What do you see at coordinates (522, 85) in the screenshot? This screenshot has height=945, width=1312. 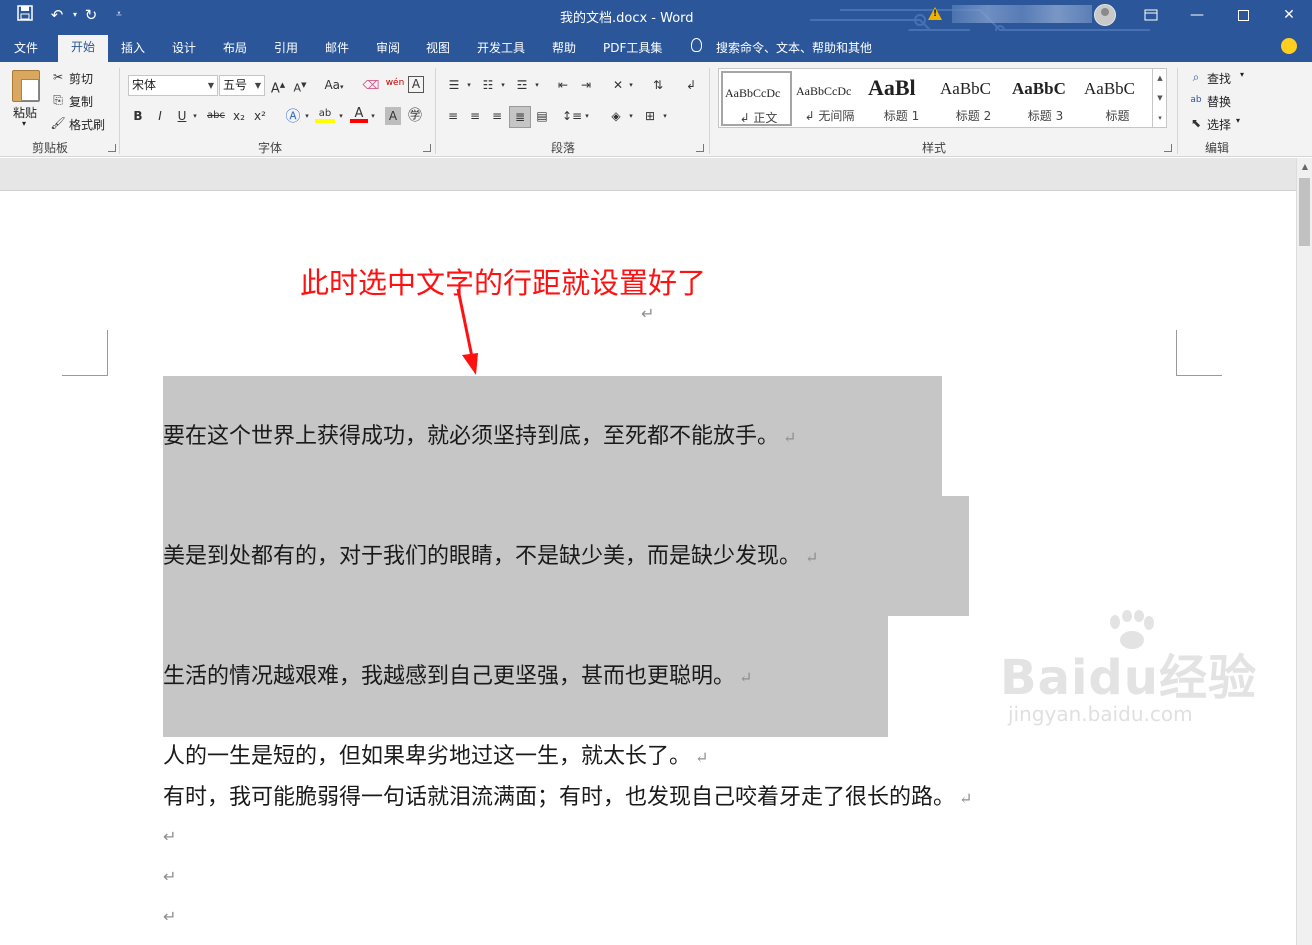 I see `multilevel-list-icon: ☲` at bounding box center [522, 85].